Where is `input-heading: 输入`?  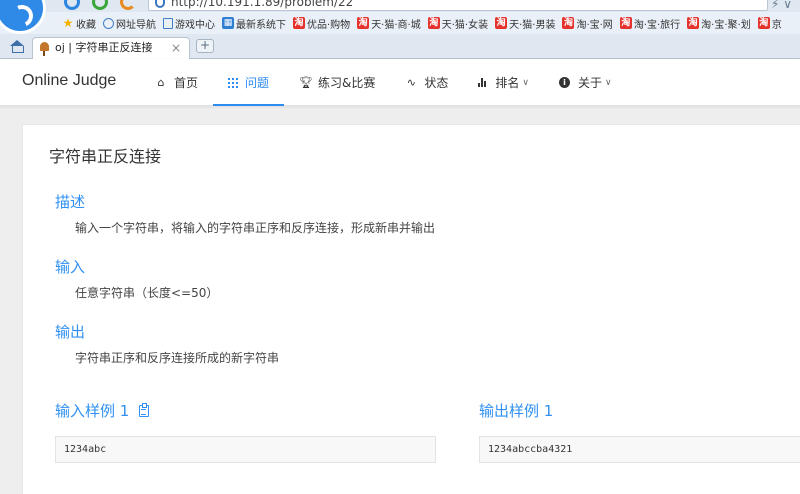 input-heading: 输入 is located at coordinates (70, 267).